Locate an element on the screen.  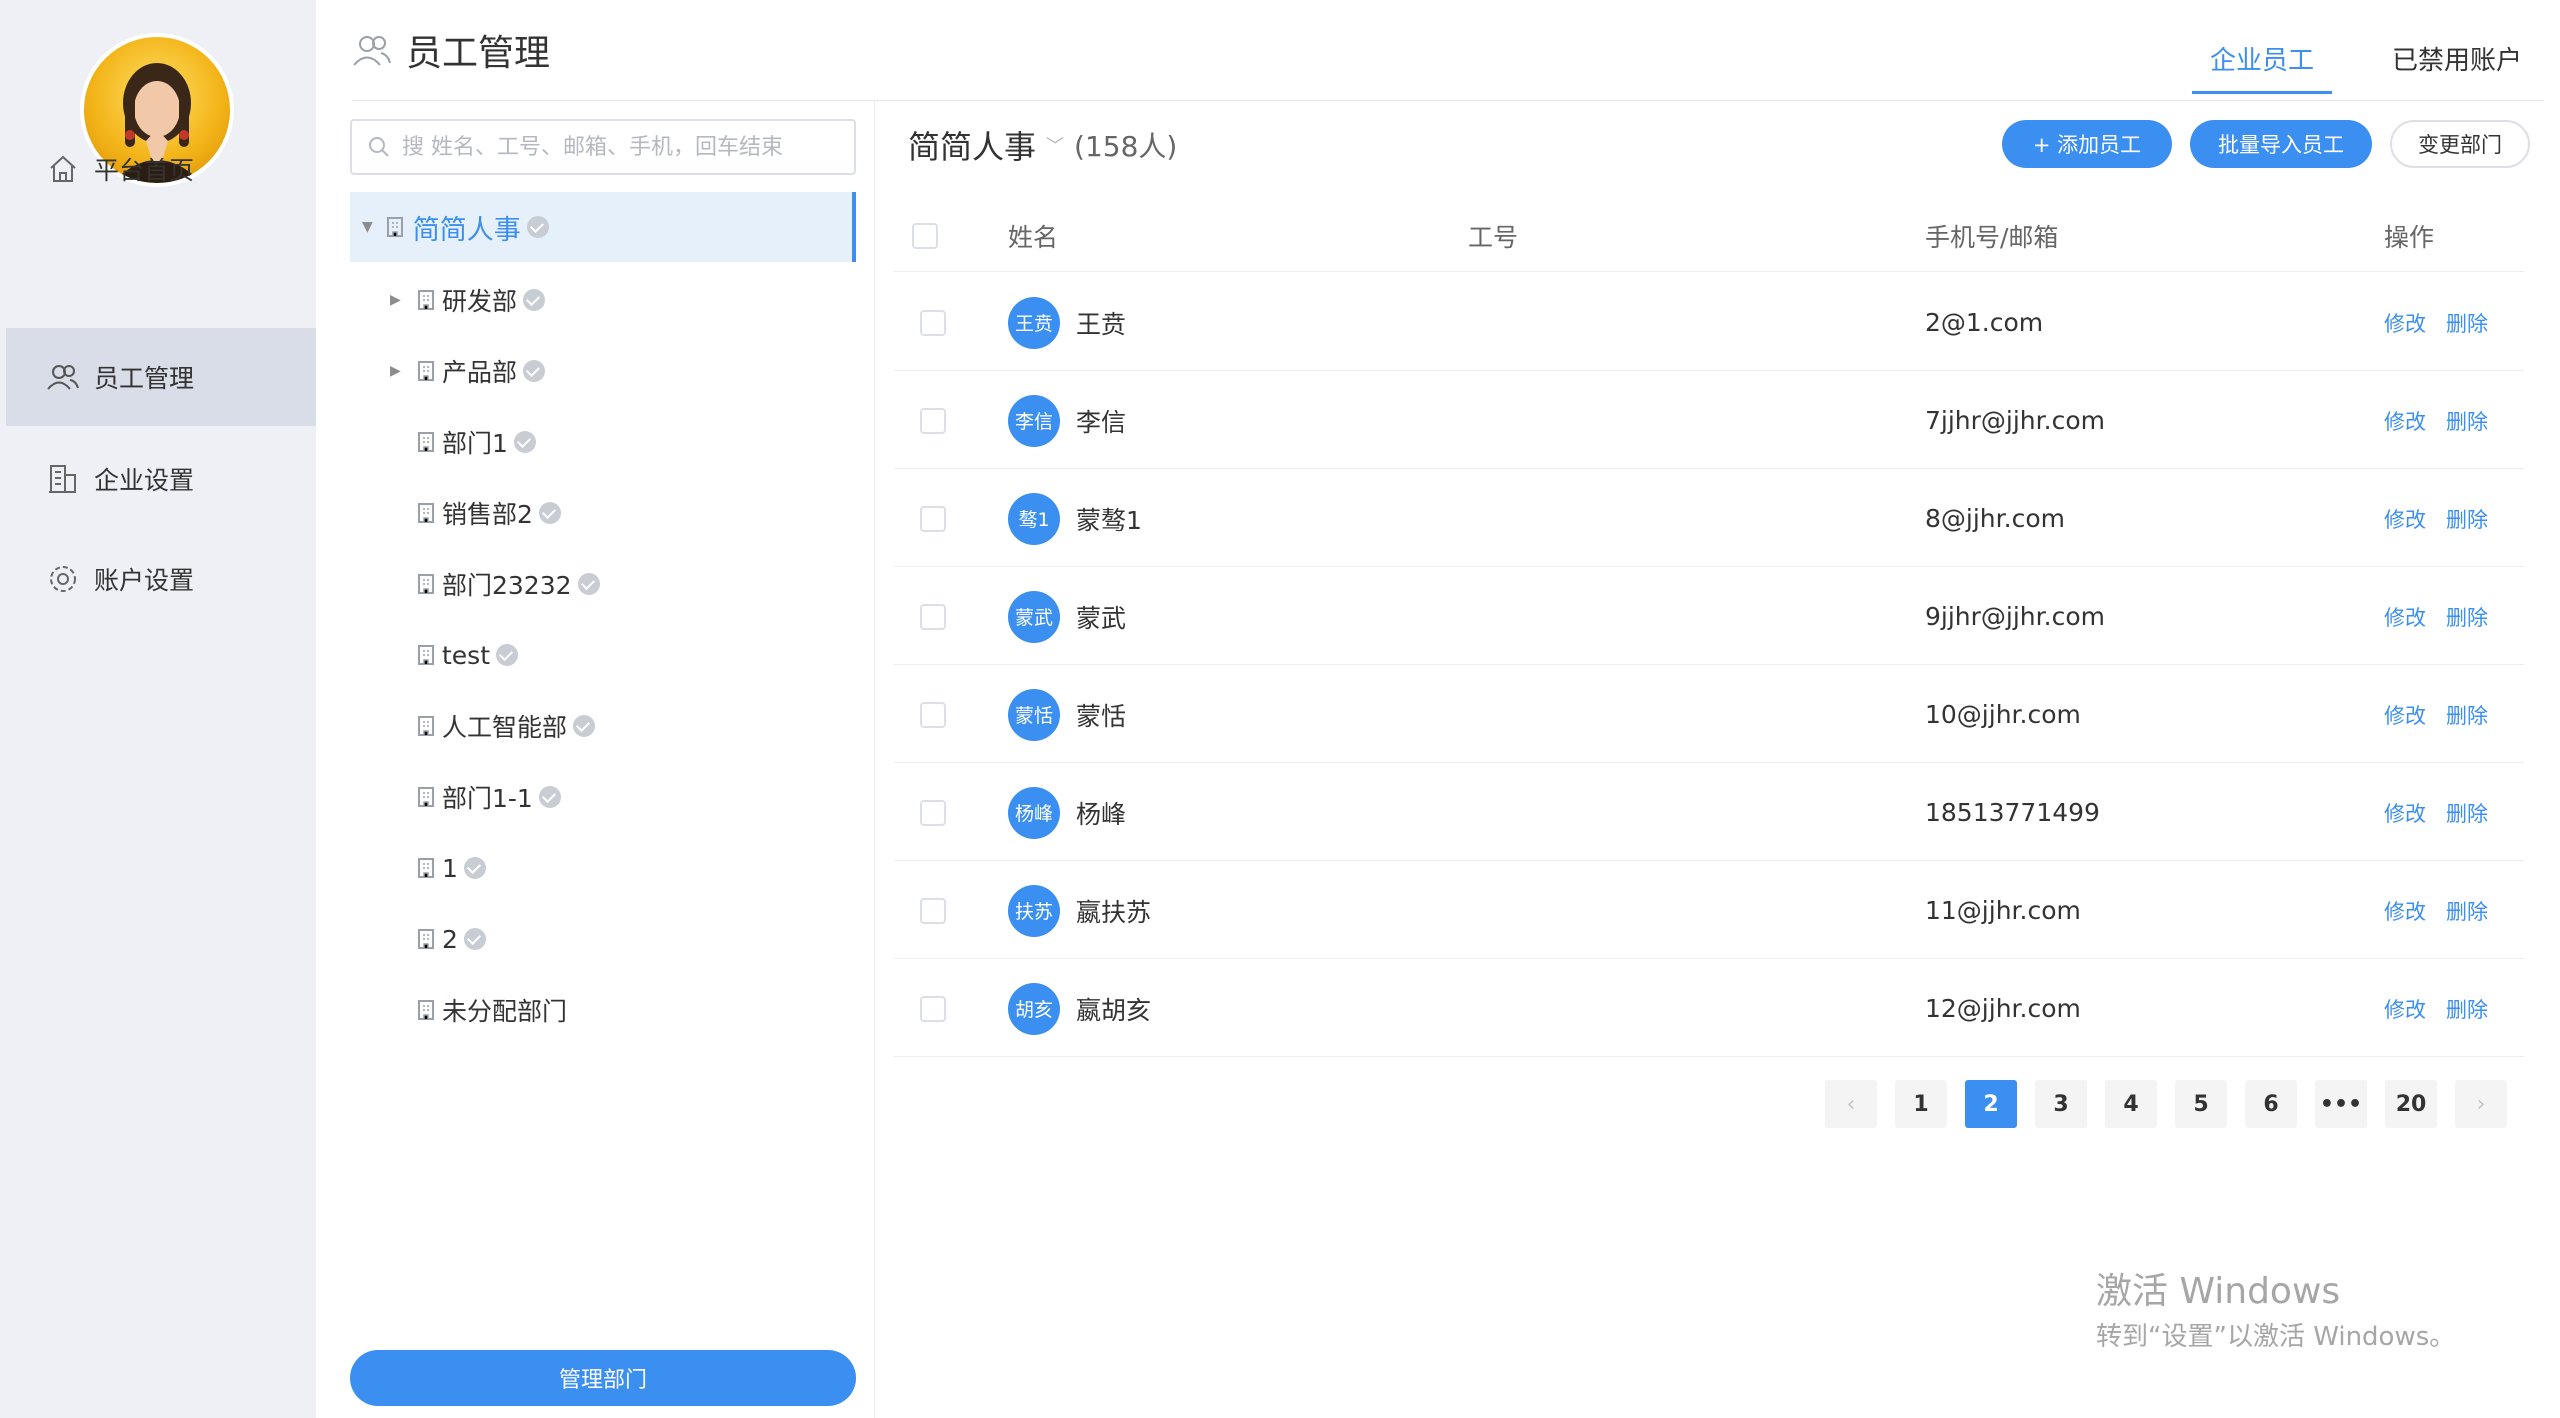
employee-name: 嬴扶苏 is located at coordinates (1114, 912).